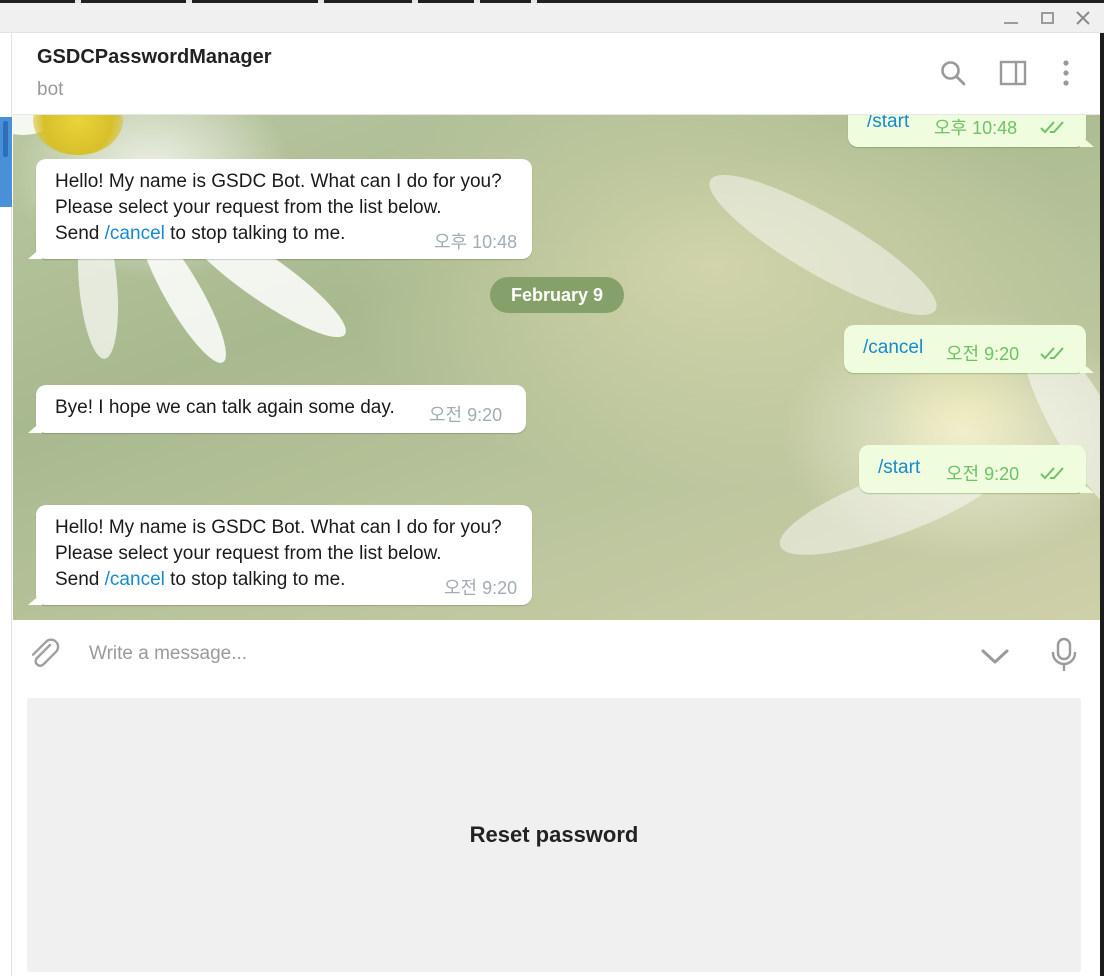 The height and width of the screenshot is (976, 1104). I want to click on paperclip-icon, so click(45, 652).